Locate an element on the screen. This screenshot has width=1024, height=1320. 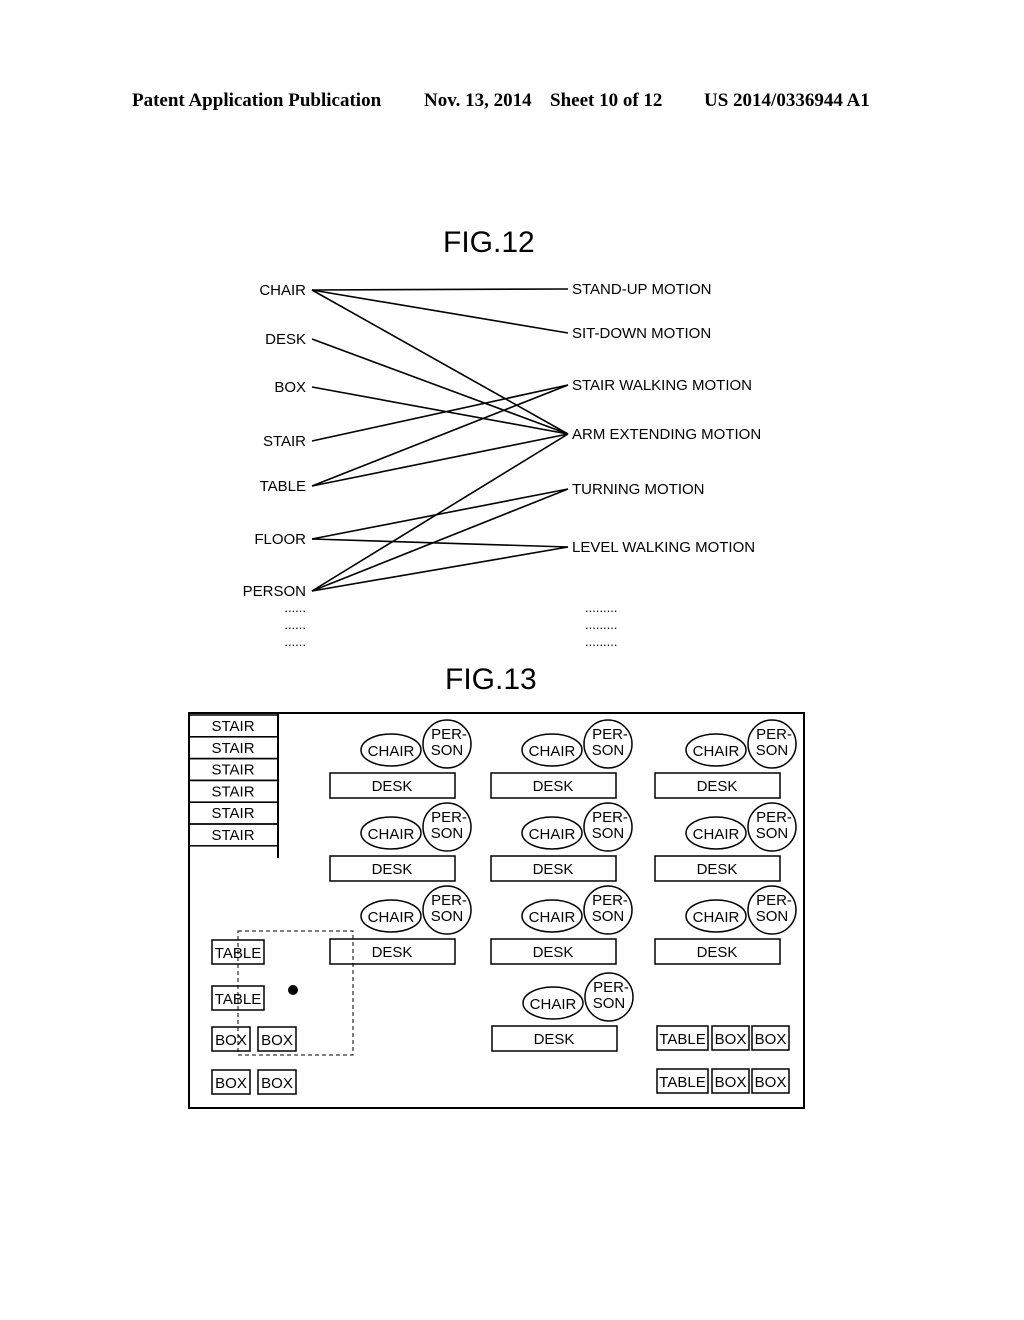
table-label: TABLE is located at coordinates (682, 1082).